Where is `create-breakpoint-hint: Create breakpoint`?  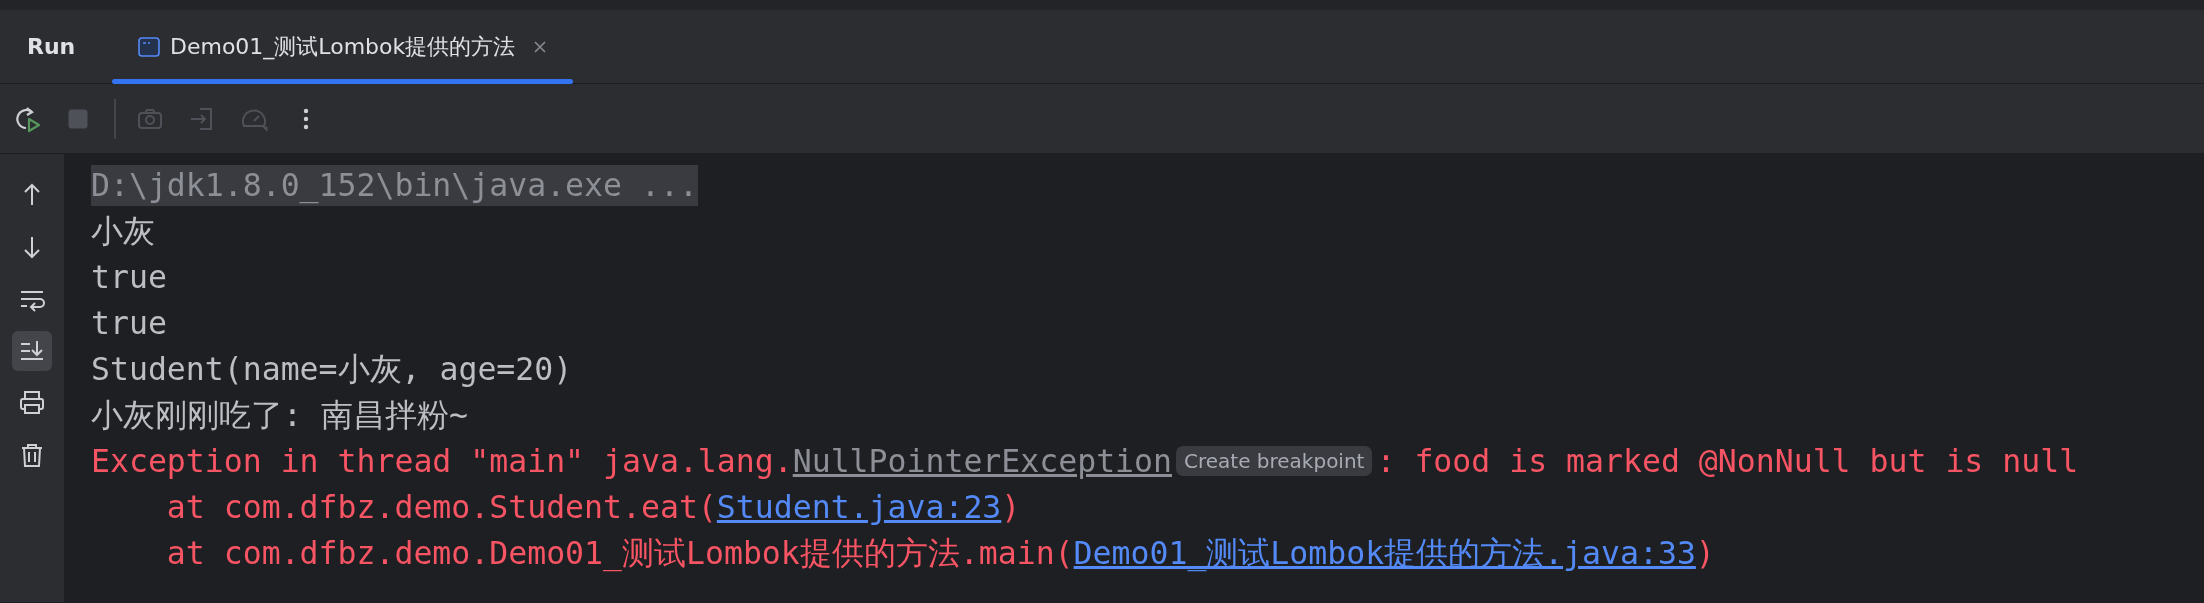 create-breakpoint-hint: Create breakpoint is located at coordinates (1274, 461).